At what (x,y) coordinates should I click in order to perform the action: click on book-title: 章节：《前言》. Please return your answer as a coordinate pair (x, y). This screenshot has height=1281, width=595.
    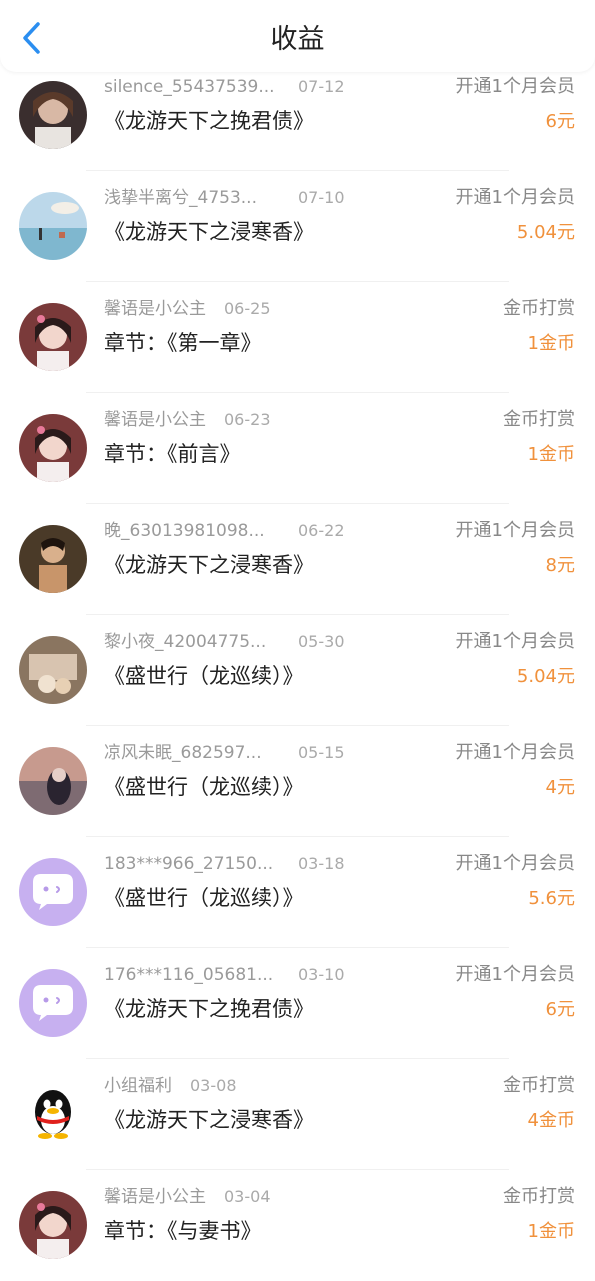
    Looking at the image, I should click on (172, 454).